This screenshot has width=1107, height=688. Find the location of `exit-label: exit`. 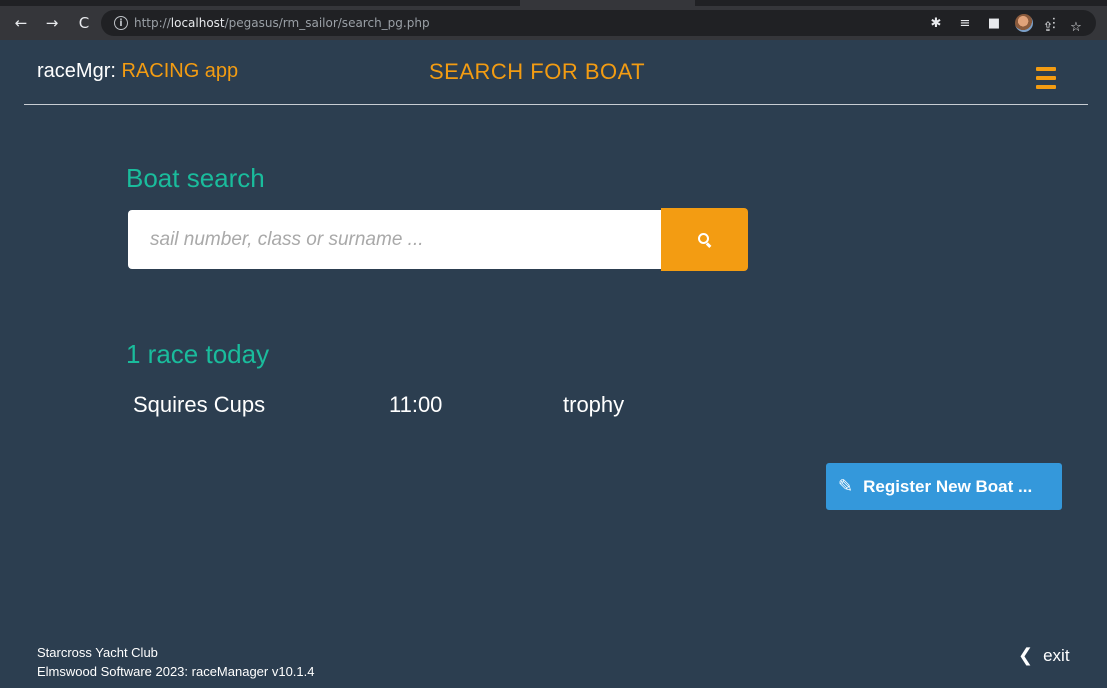

exit-label: exit is located at coordinates (1056, 655).